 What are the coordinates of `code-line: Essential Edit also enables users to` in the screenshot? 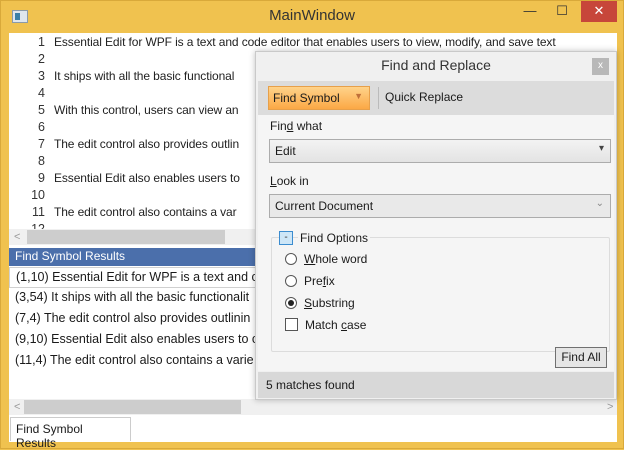 It's located at (147, 178).